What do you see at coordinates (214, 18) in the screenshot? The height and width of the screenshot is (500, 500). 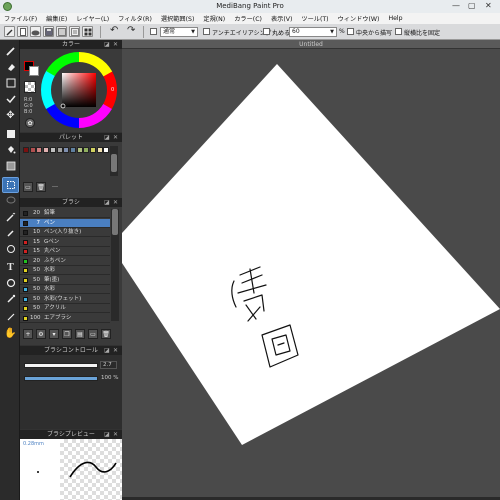 I see `menu-ruler: 定規(N)` at bounding box center [214, 18].